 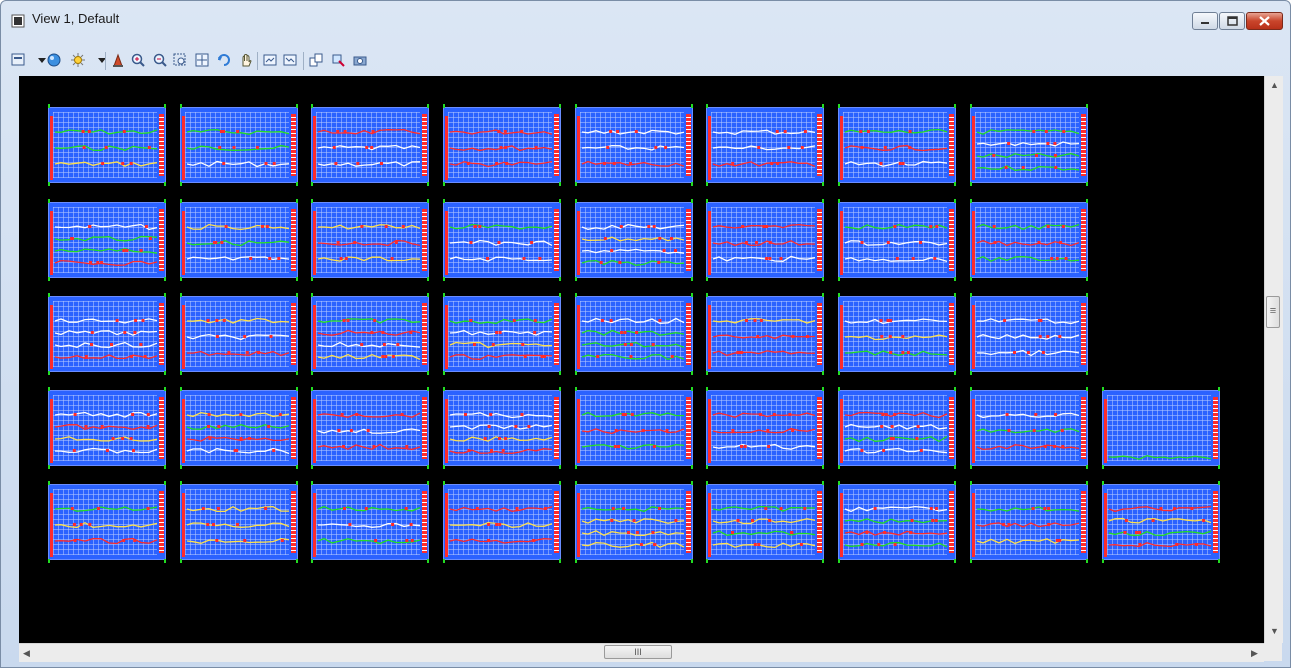 I want to click on scroll-left-icon: ◀, so click(x=26, y=653).